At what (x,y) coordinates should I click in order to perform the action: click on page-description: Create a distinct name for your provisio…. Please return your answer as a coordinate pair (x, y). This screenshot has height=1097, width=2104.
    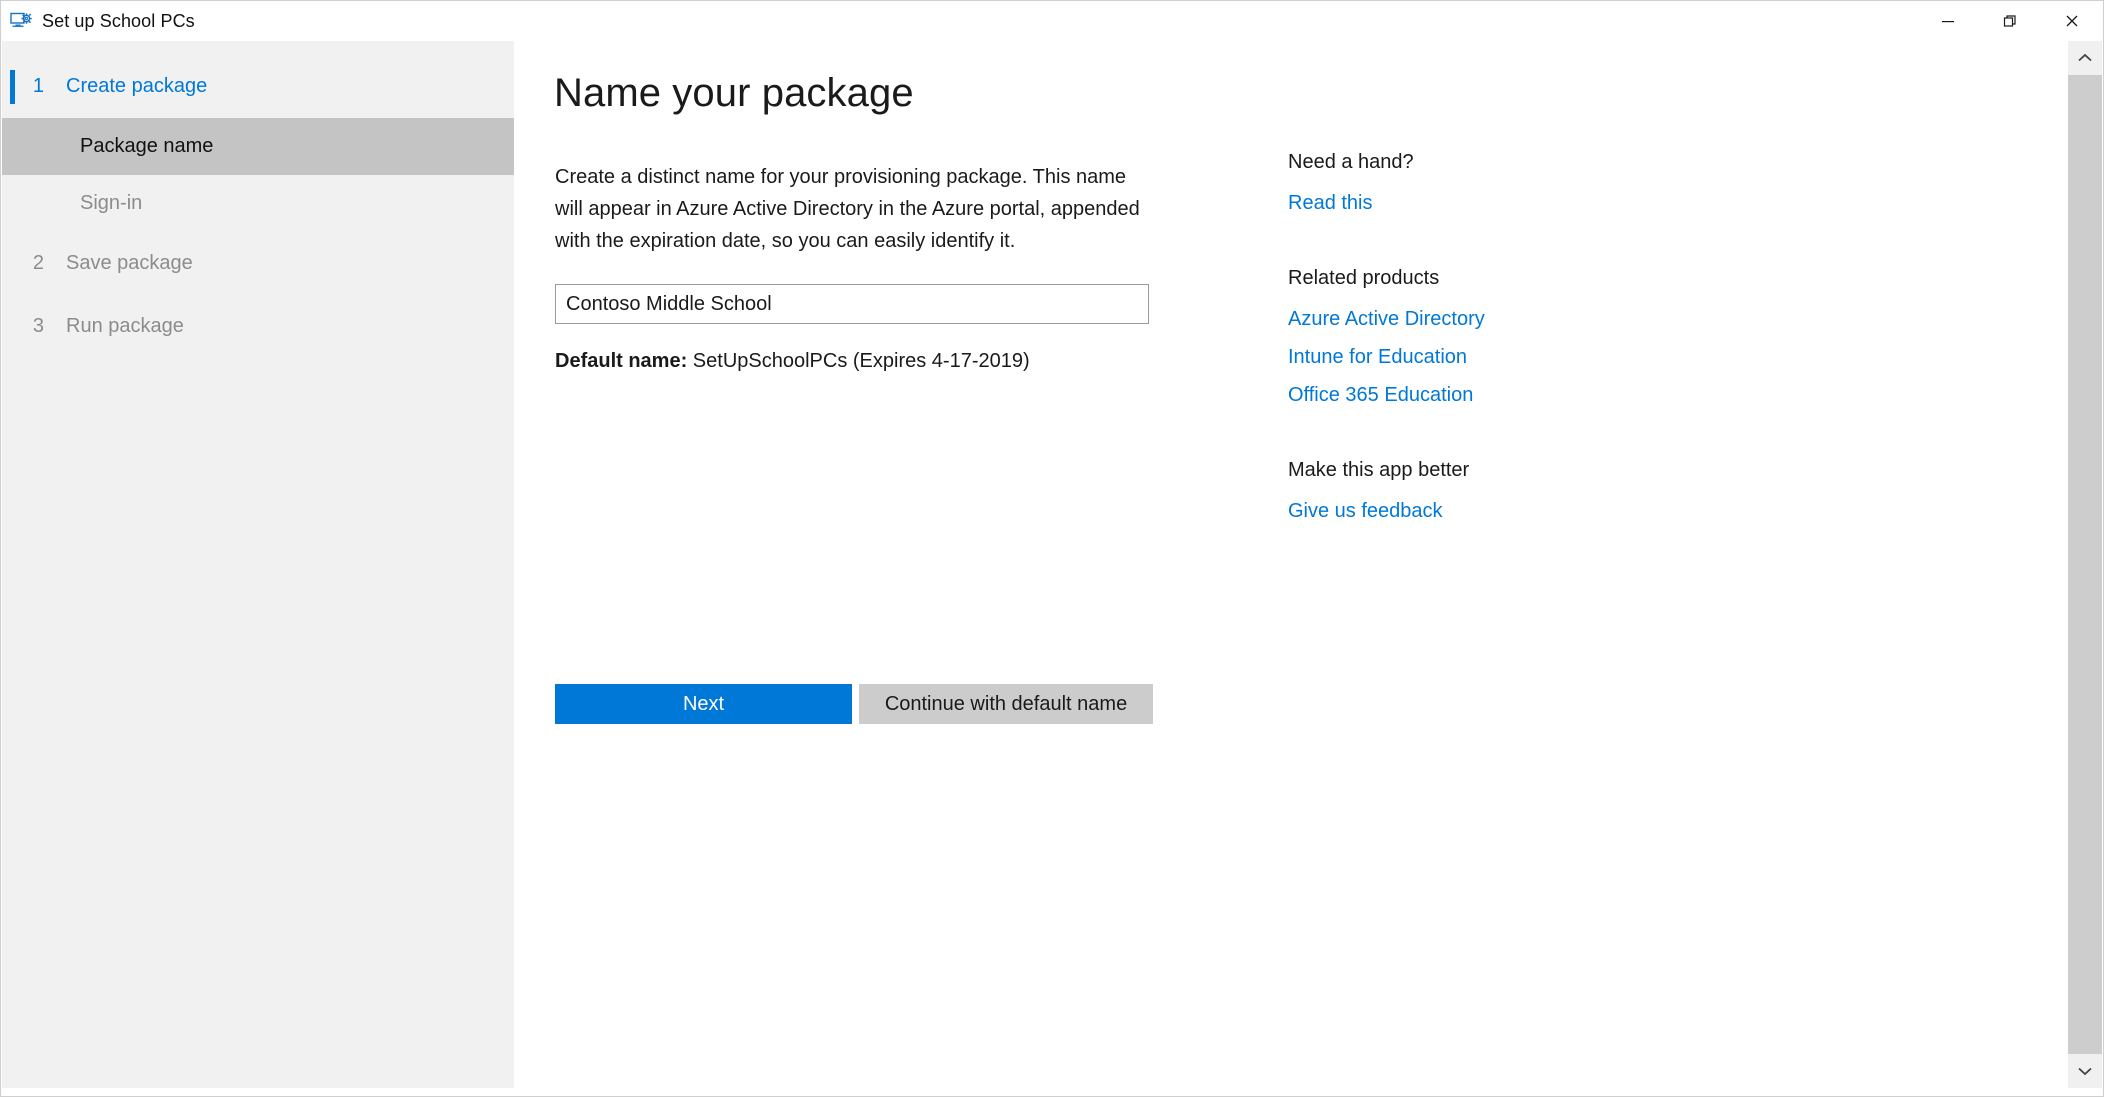
    Looking at the image, I should click on (847, 209).